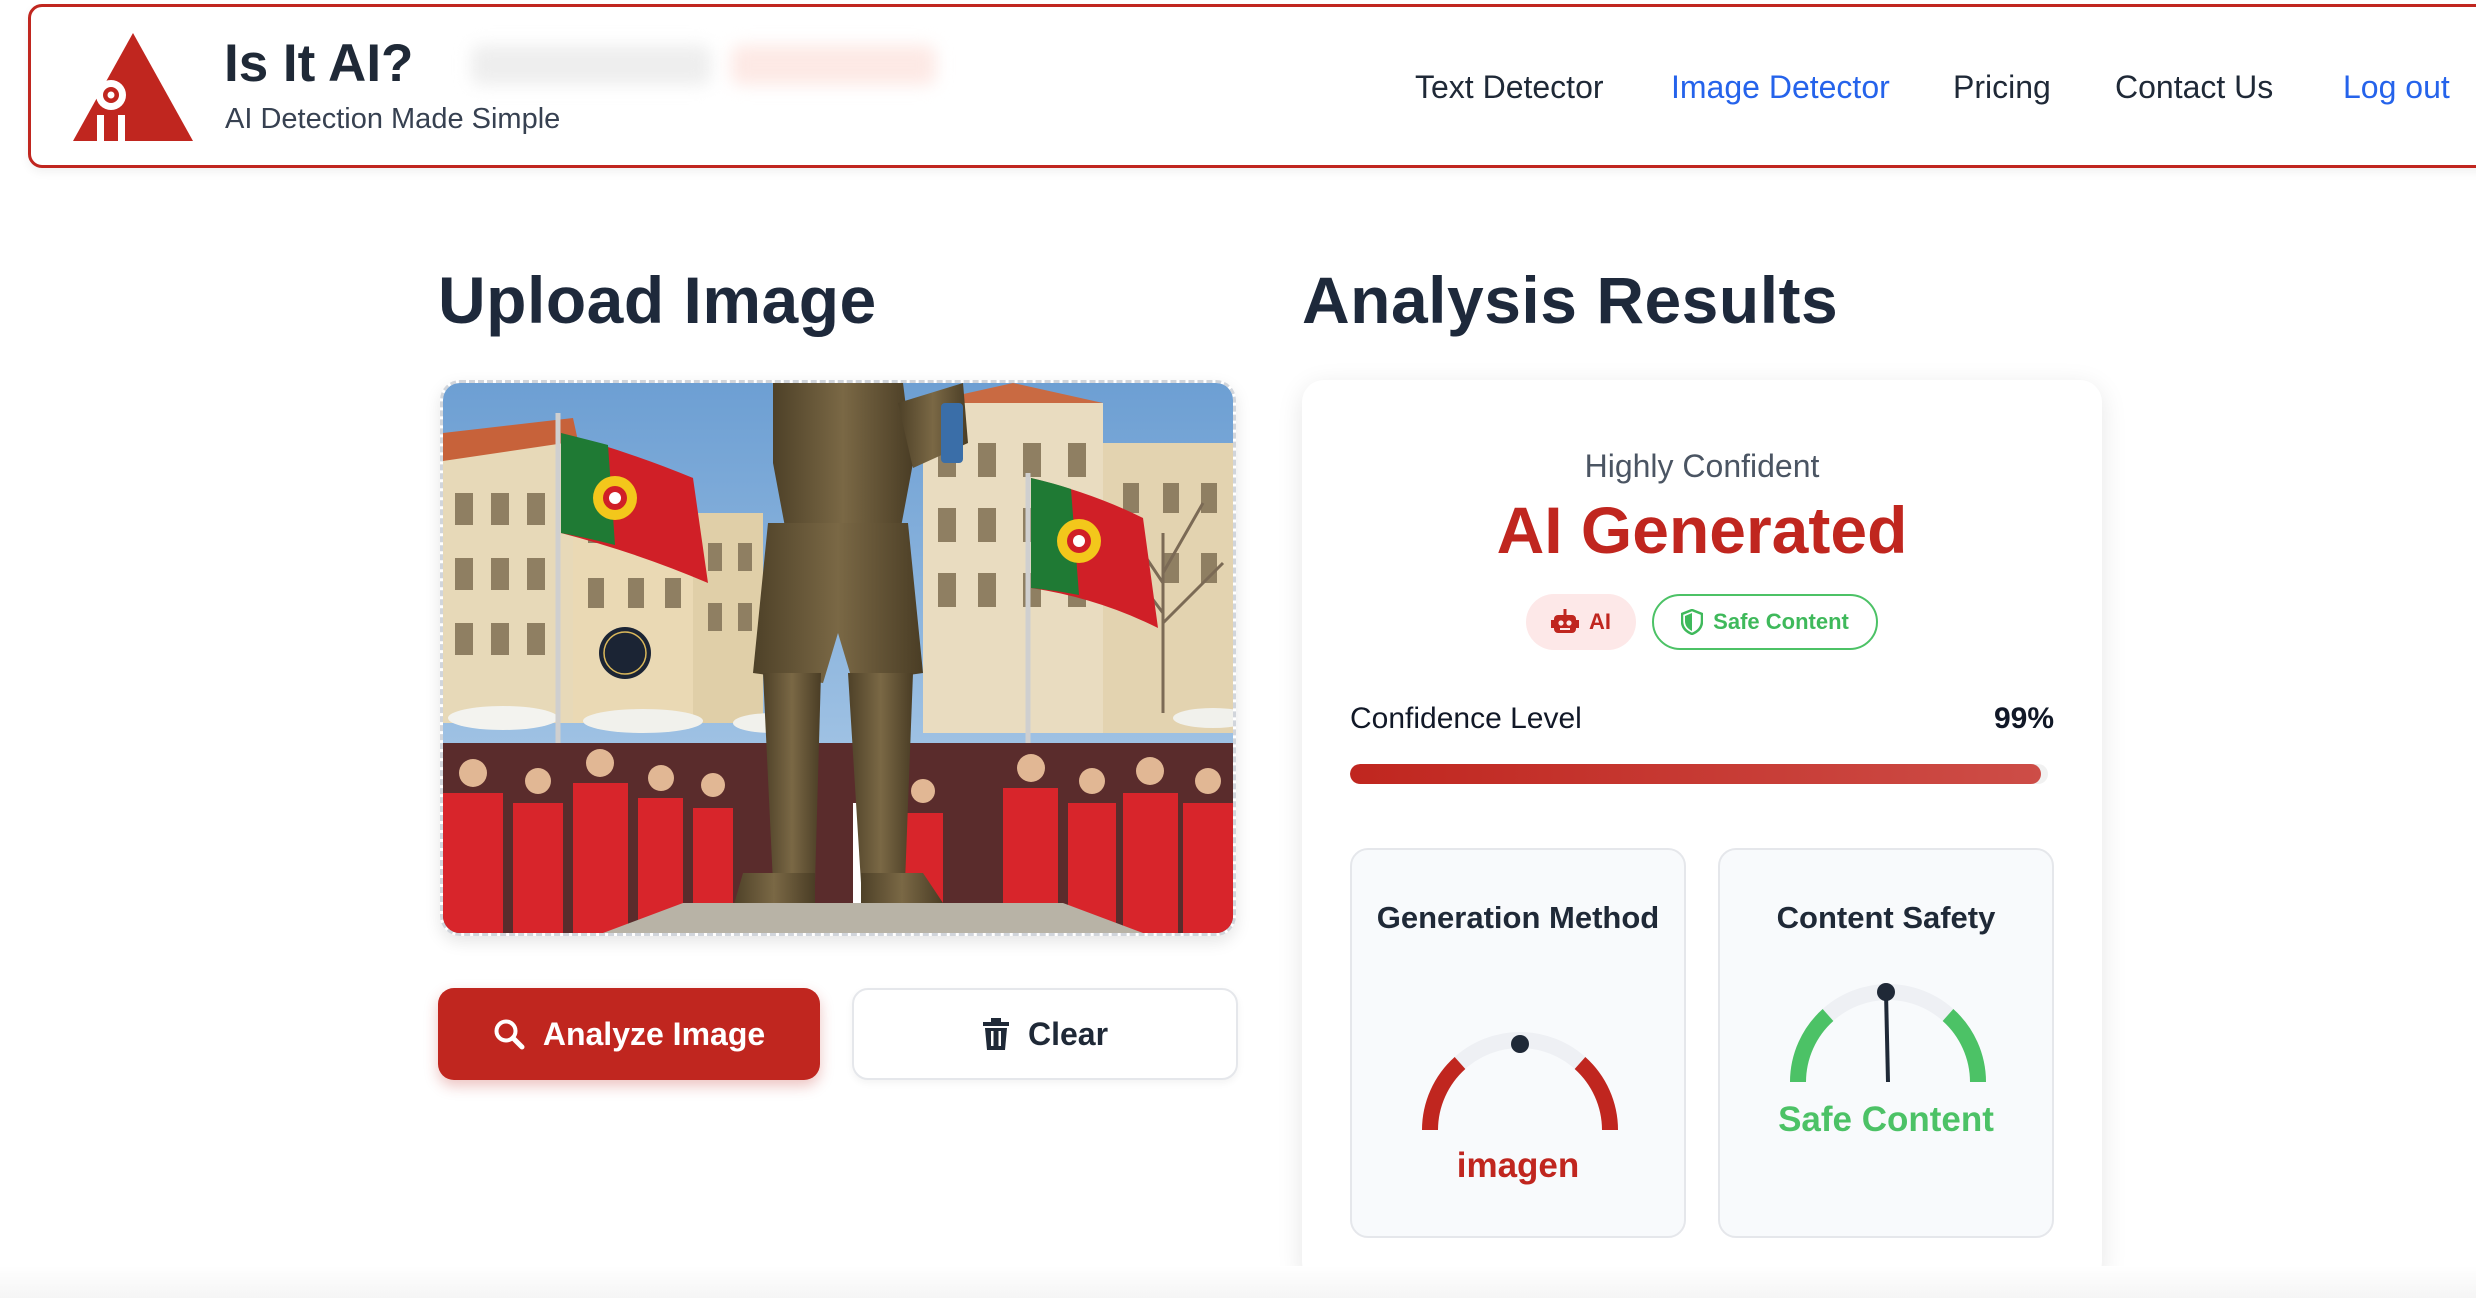 This screenshot has width=2476, height=1298. Describe the element at coordinates (1696, 774) in the screenshot. I see `confidence-progress-fill` at that location.